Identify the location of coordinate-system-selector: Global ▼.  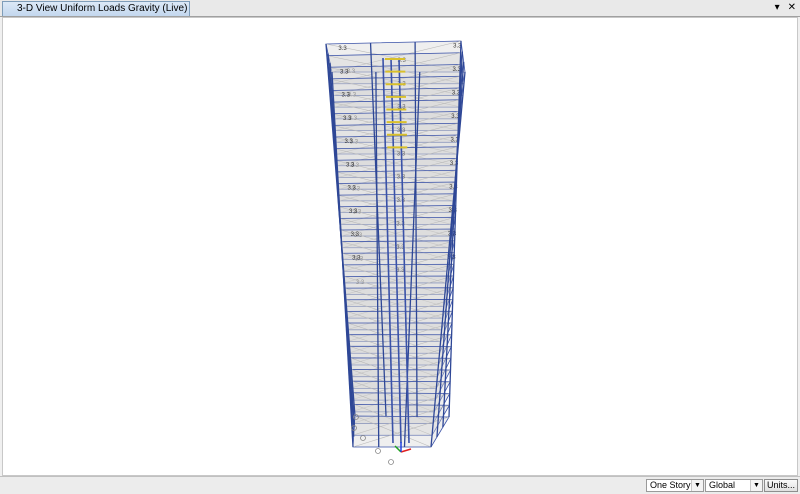
(734, 485).